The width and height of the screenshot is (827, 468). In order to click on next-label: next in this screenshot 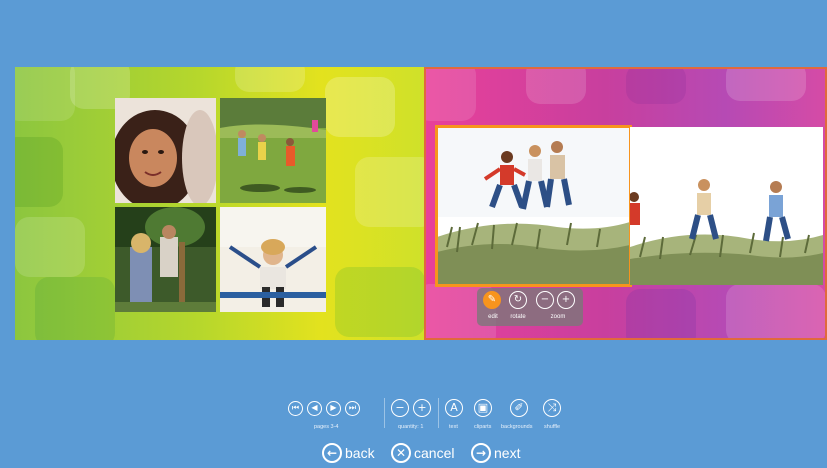, I will do `click(507, 453)`.